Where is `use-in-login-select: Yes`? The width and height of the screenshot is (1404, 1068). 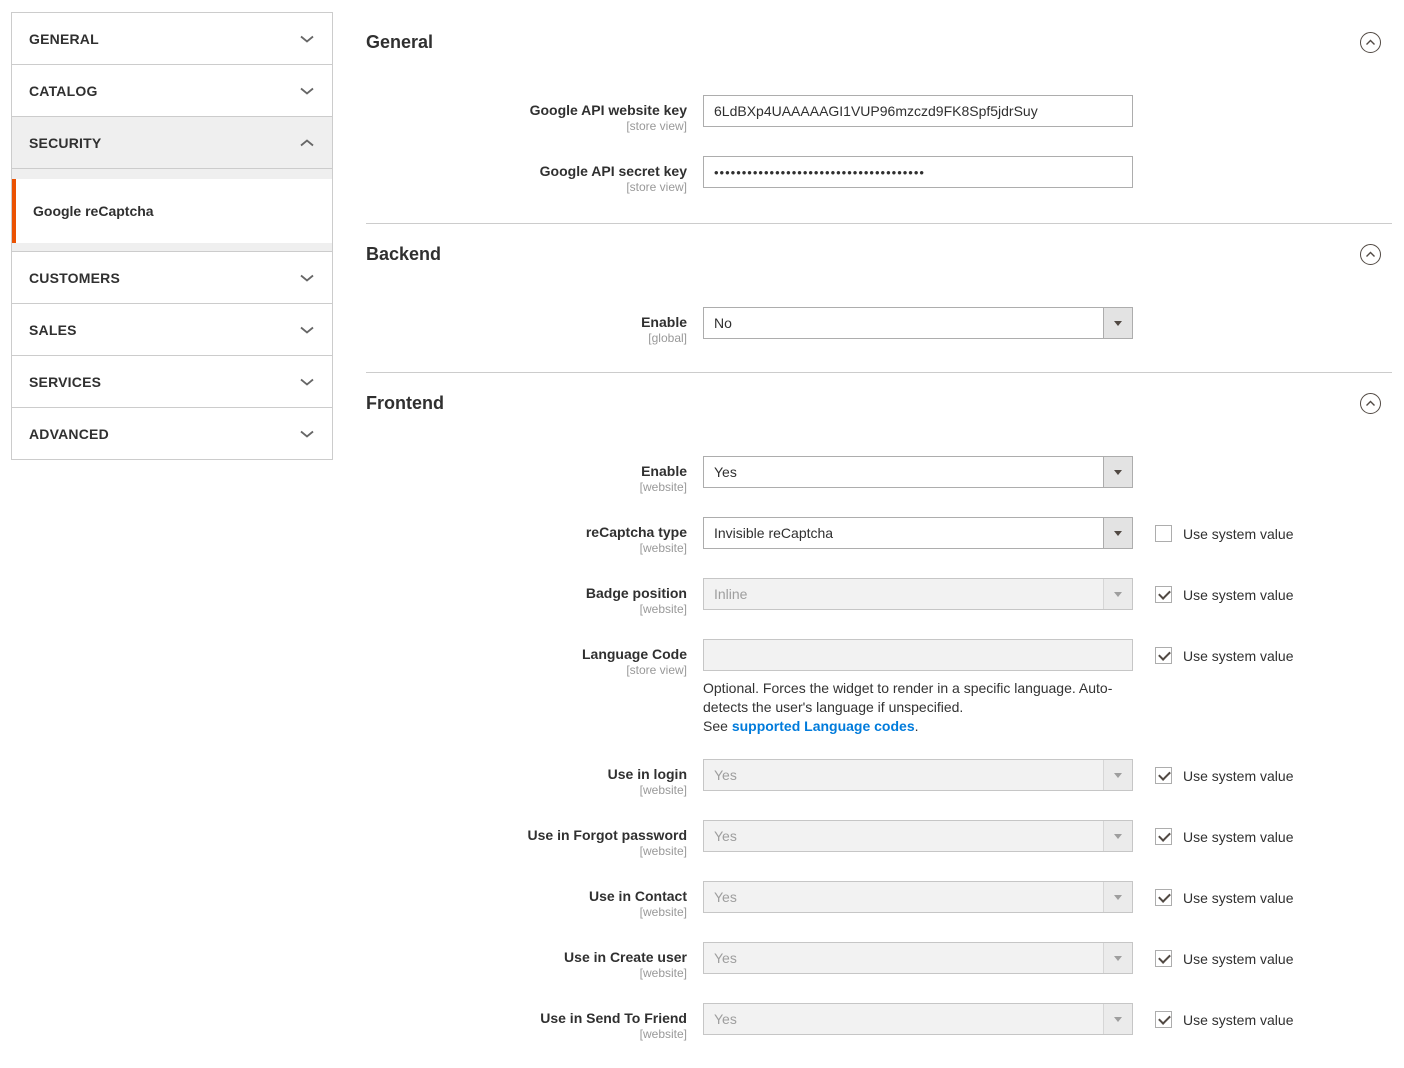
use-in-login-select: Yes is located at coordinates (918, 775).